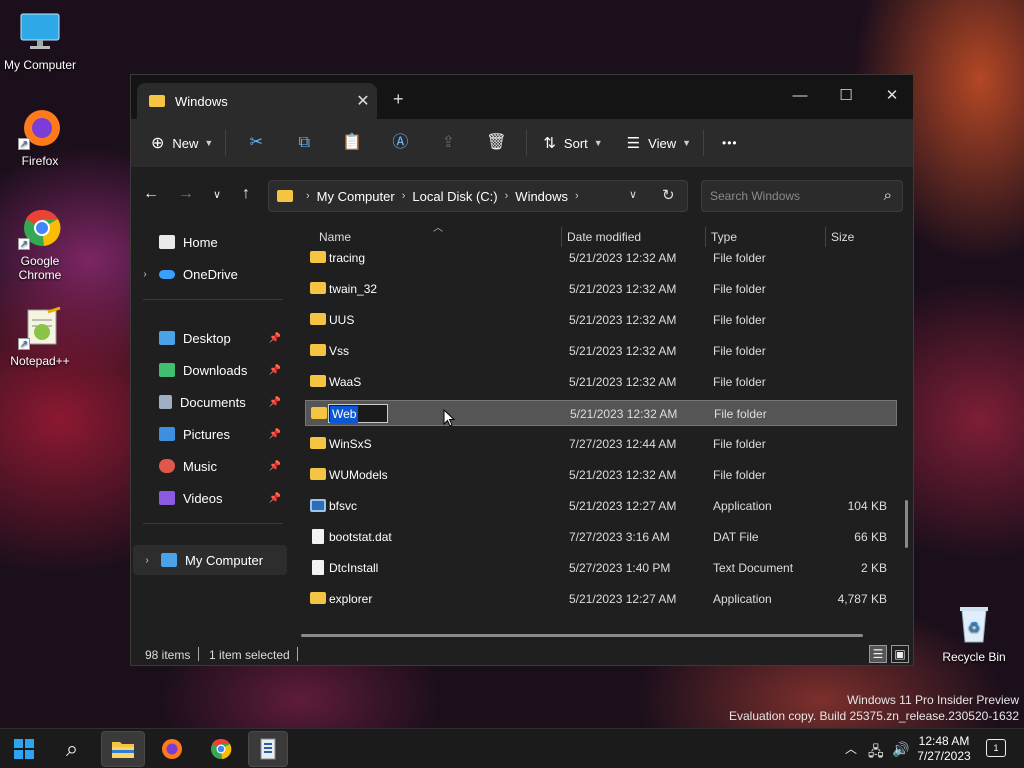 The height and width of the screenshot is (768, 1024). I want to click on table-row-selected: Web 5/21/2023 12:32 AM File folder, so click(601, 413).